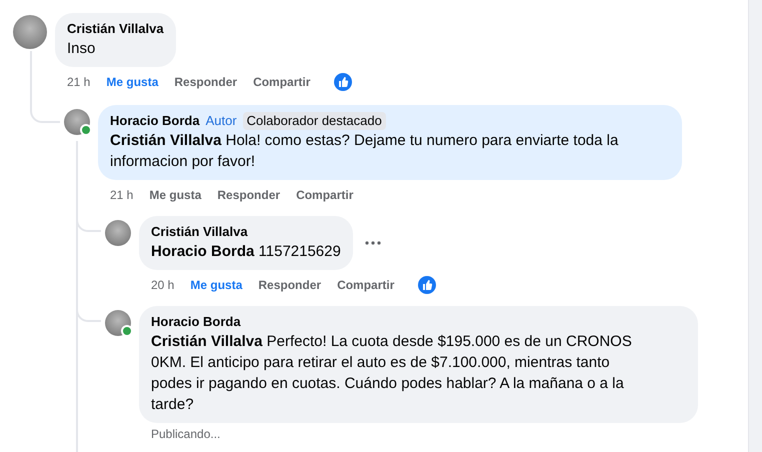  What do you see at coordinates (221, 121) in the screenshot?
I see `role-label: Autor` at bounding box center [221, 121].